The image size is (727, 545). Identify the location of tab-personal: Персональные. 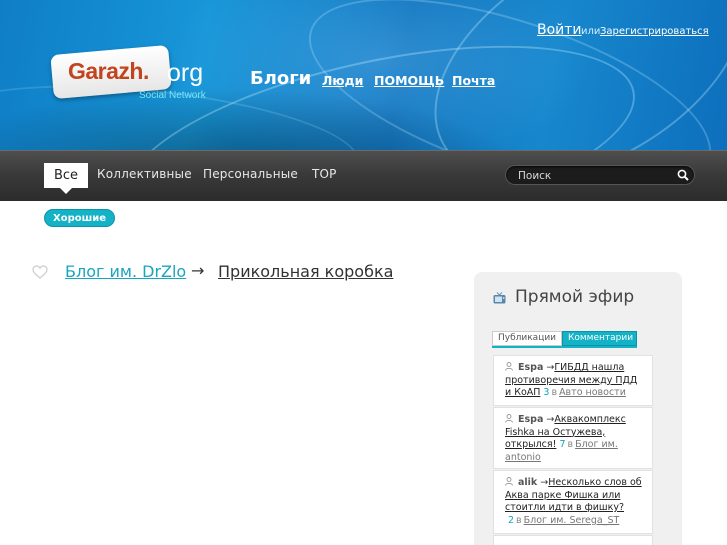
(250, 174).